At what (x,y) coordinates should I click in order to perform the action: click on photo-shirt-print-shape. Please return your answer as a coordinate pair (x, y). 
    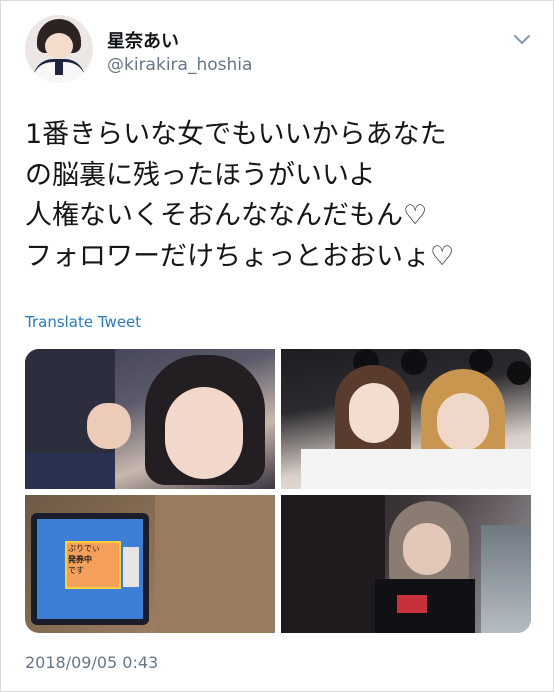
    Looking at the image, I should click on (412, 604).